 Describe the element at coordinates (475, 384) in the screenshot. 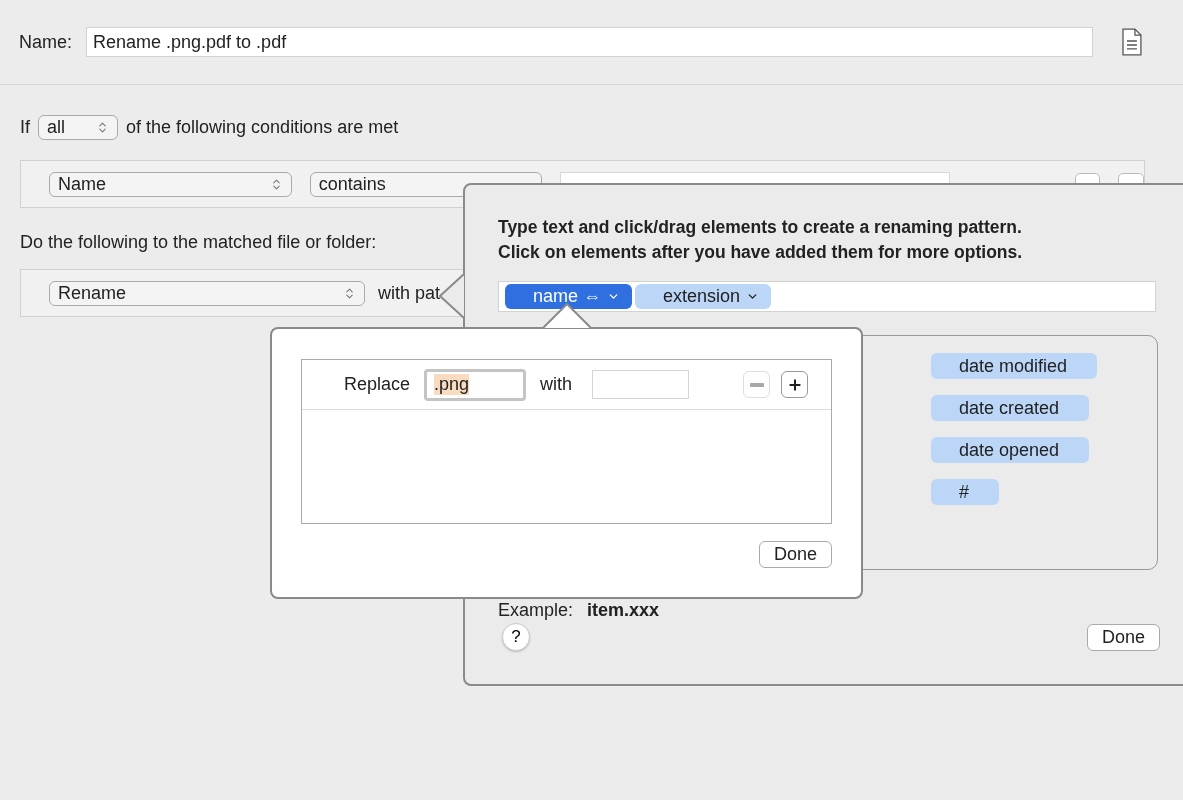

I see `find-field: .png` at that location.